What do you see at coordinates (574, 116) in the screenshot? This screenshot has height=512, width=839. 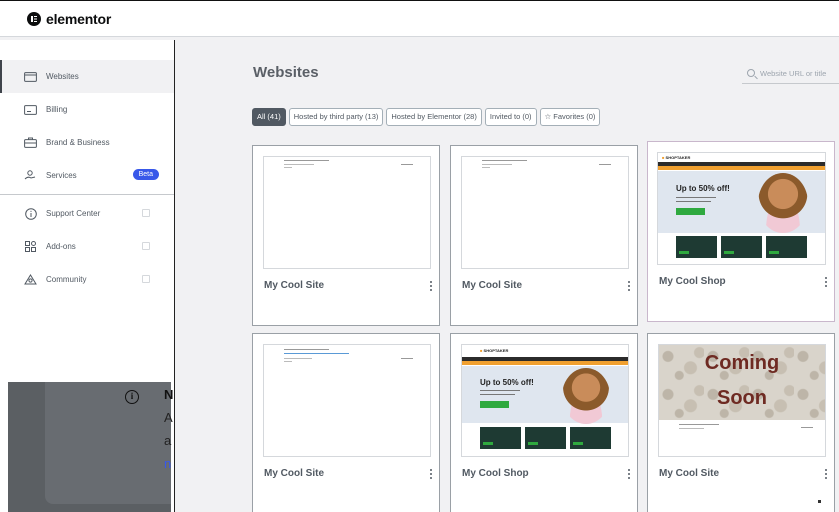 I see `filter-favorites-label: Favorites (0)` at bounding box center [574, 116].